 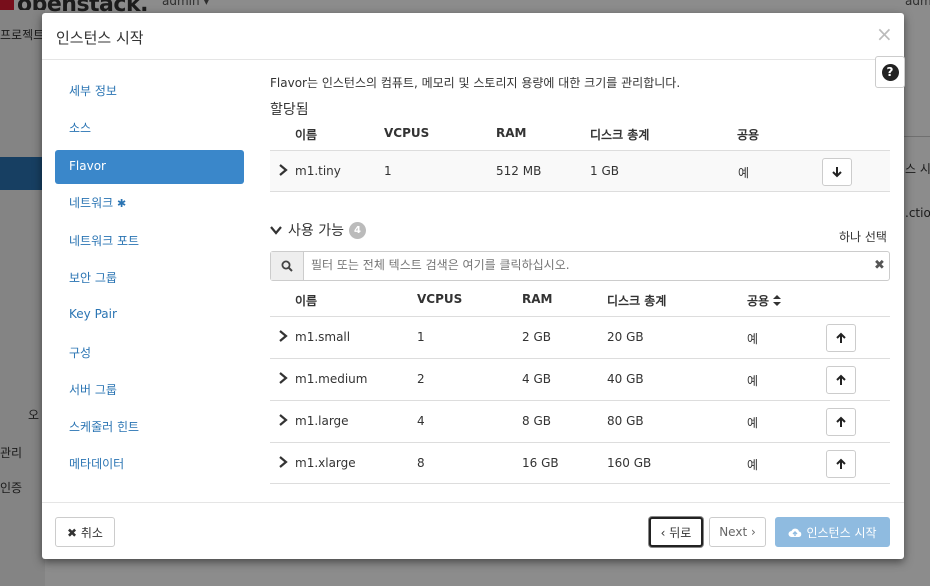 I want to click on search-bar: ✖, so click(x=580, y=266).